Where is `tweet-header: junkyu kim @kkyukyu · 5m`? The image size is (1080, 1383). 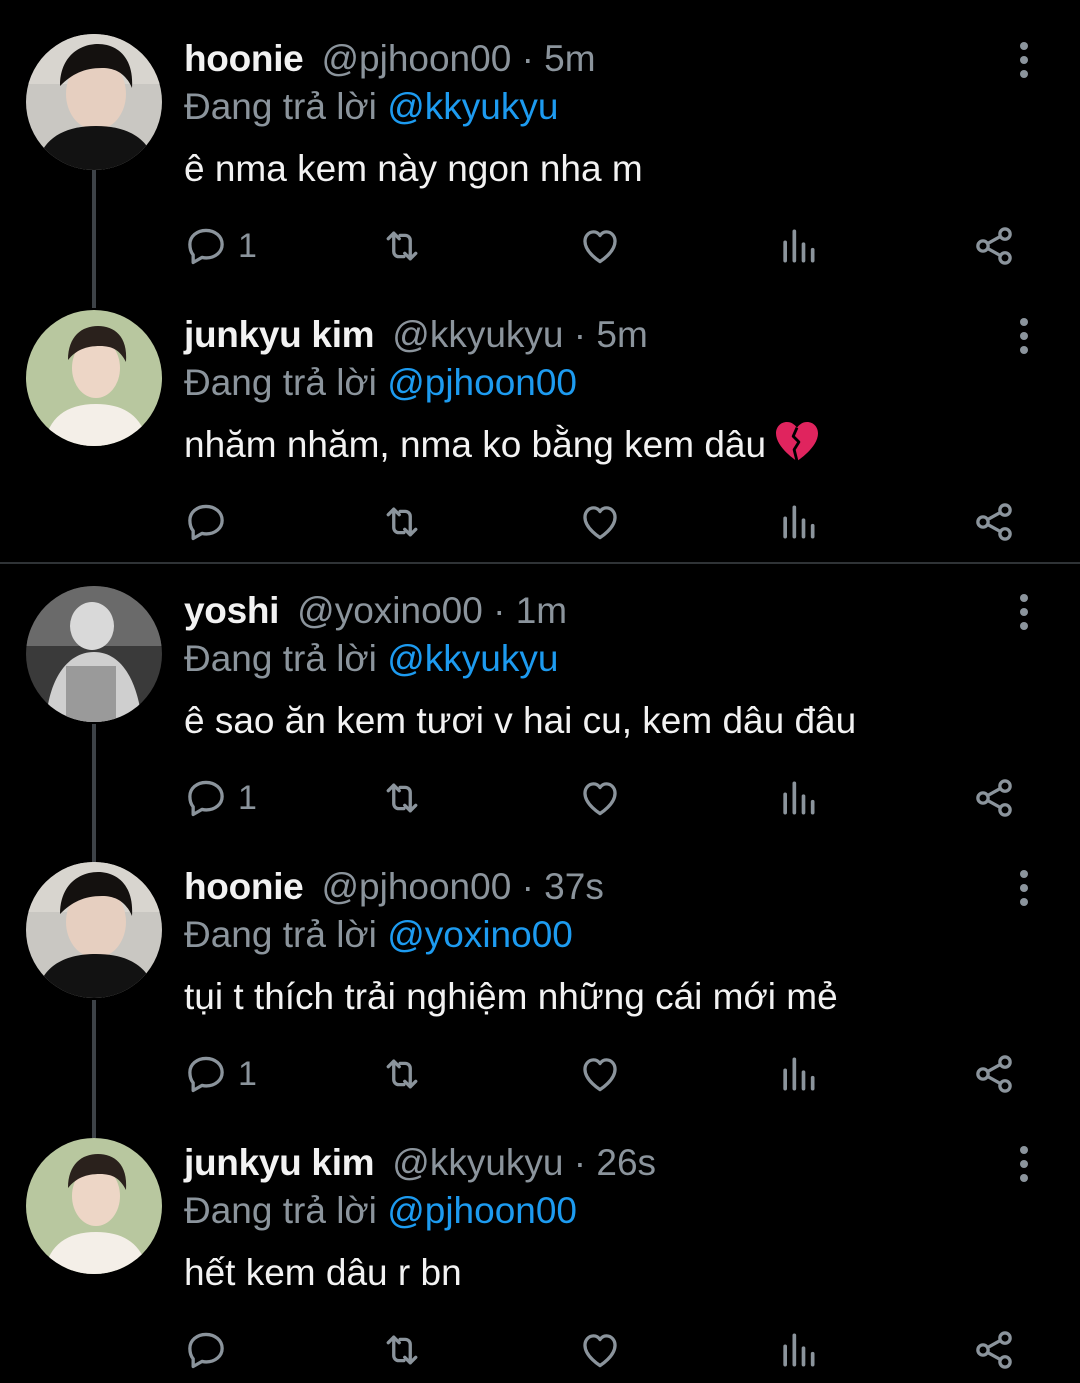
tweet-header: junkyu kim @kkyukyu · 5m is located at coordinates (416, 335).